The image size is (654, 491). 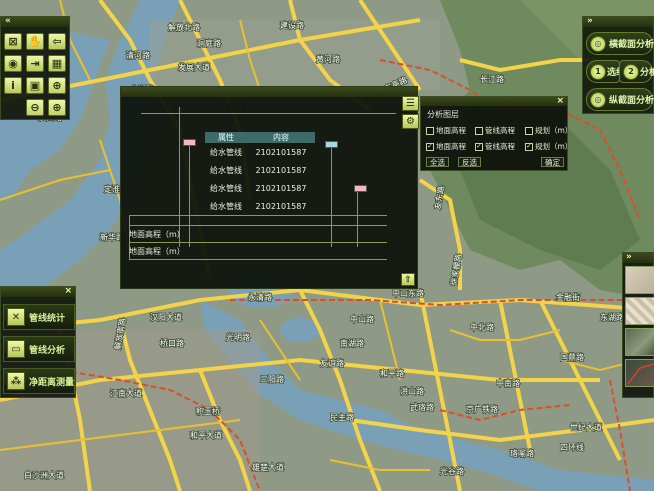 What do you see at coordinates (548, 146) in the screenshot?
I see `option-planning-2: ✓ 规划（m）` at bounding box center [548, 146].